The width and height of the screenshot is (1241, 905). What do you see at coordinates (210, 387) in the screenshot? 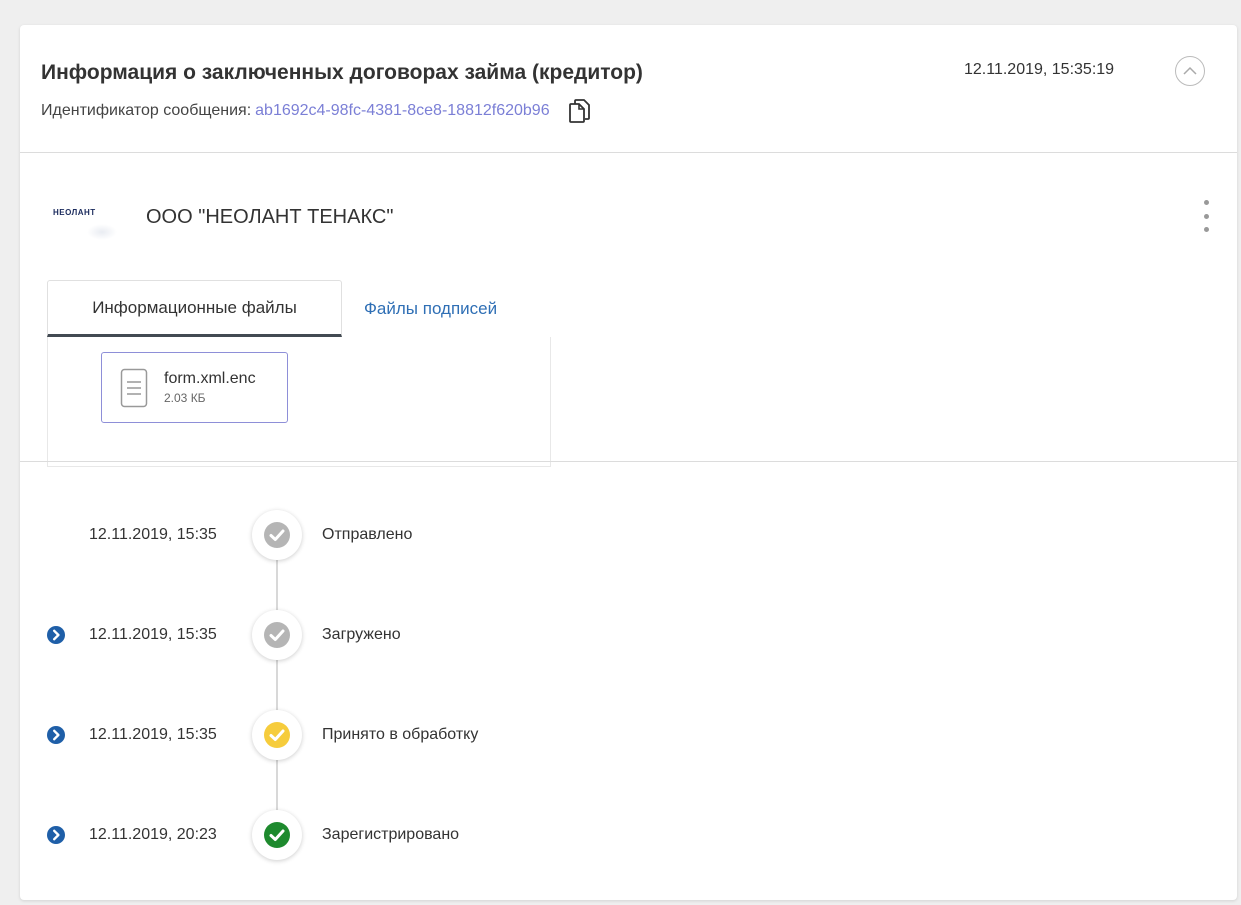
I see `file-info: form.xml.enc 2.03 КБ` at bounding box center [210, 387].